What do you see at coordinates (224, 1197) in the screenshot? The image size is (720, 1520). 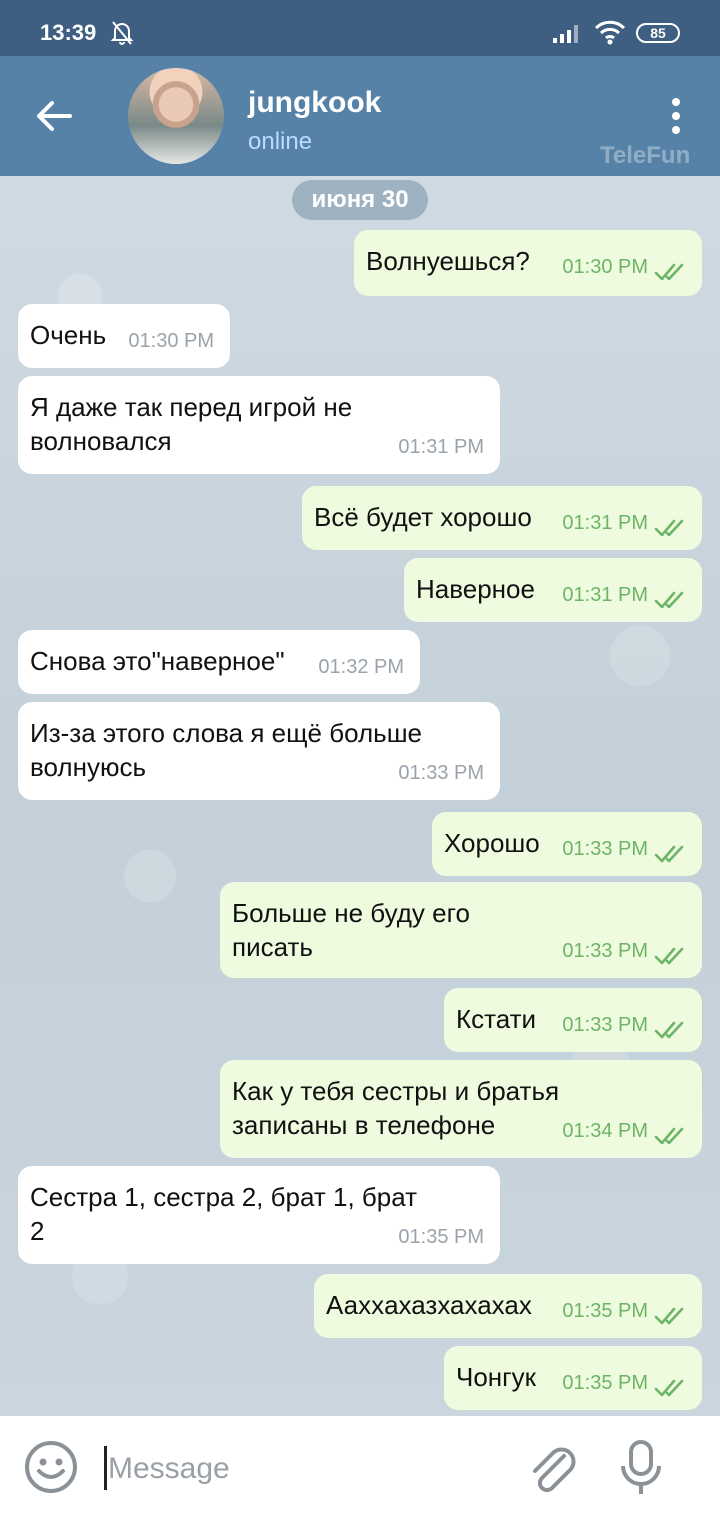 I see `message-text-line: Сестра 1, сестра 2, брат 1, брат` at bounding box center [224, 1197].